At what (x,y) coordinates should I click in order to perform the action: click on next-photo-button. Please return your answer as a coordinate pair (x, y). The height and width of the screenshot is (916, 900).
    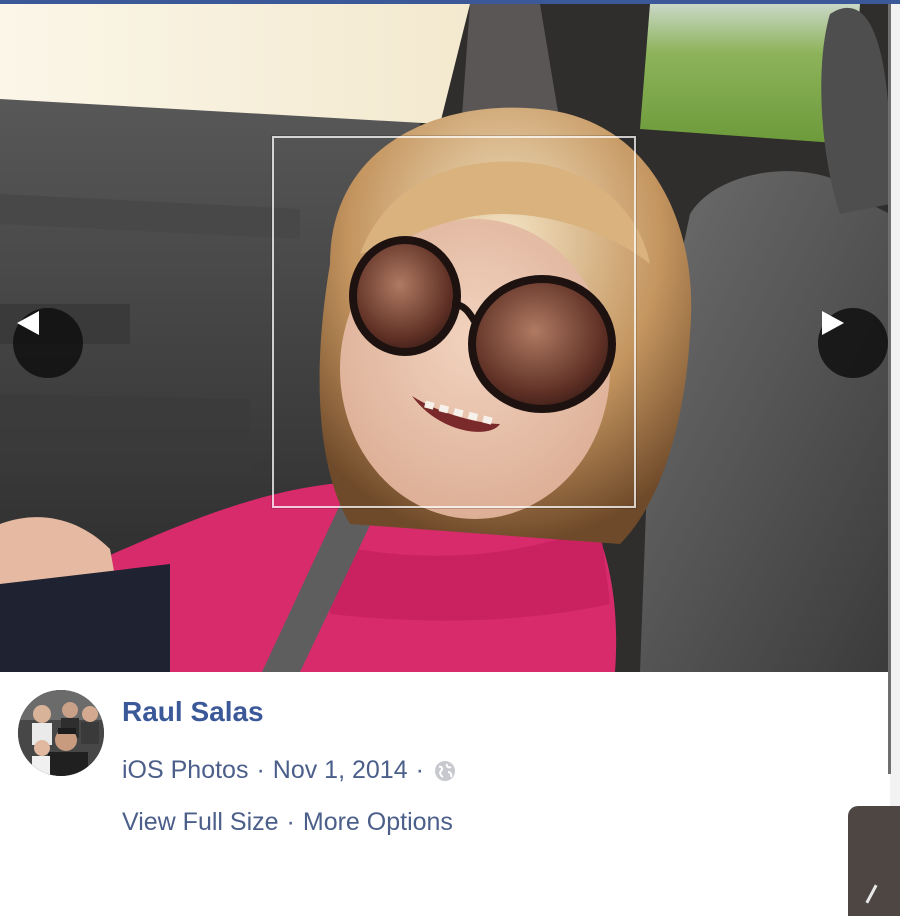
    Looking at the image, I should click on (853, 343).